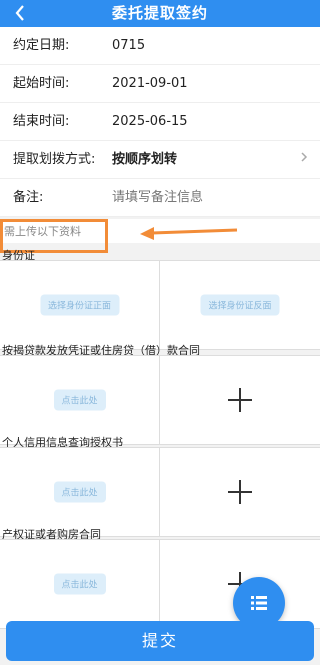 This screenshot has height=665, width=320. I want to click on agreed-date-value: 0715, so click(129, 45).